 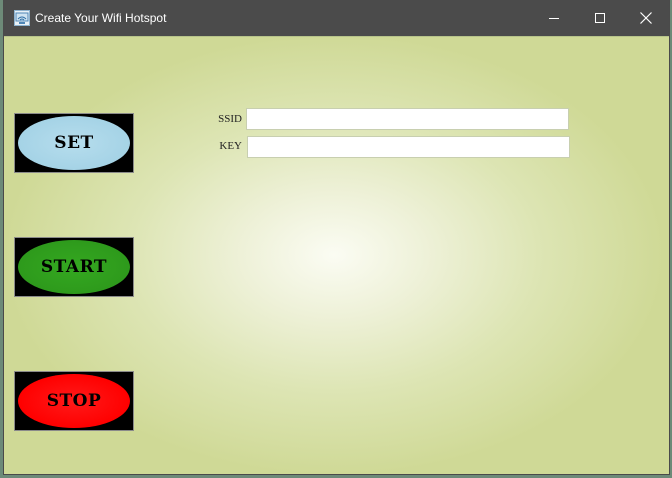 I want to click on stop-button-label: STOP, so click(x=74, y=401).